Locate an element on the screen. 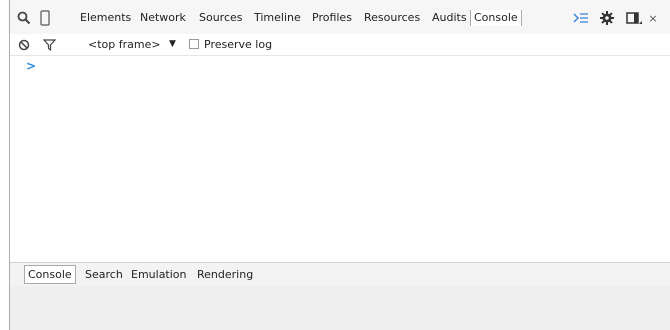 Image resolution: width=670 pixels, height=330 pixels. frame-dropdown-arrow-icon: ▼ is located at coordinates (172, 44).